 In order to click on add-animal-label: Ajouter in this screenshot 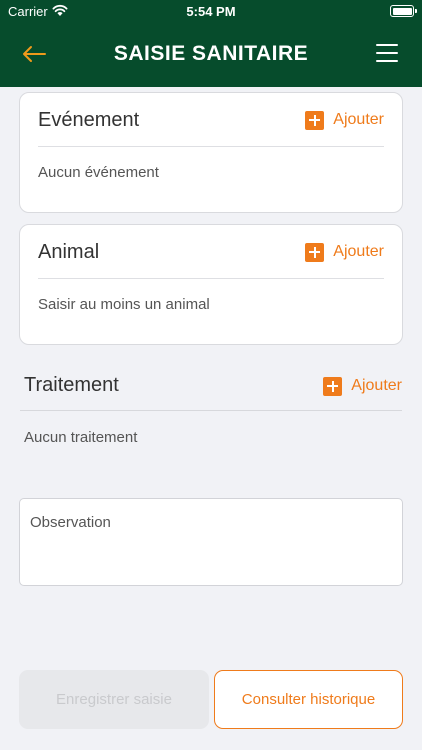, I will do `click(358, 251)`.